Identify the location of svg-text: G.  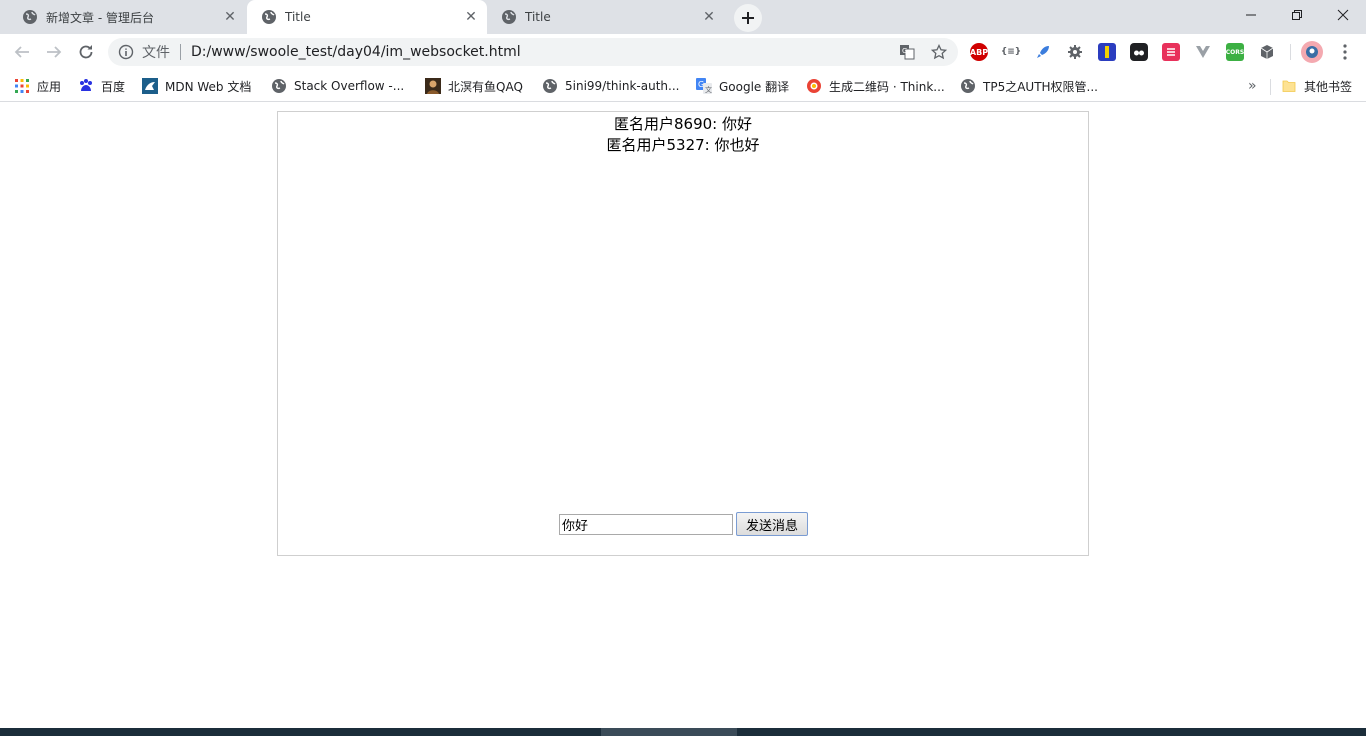
(904, 51).